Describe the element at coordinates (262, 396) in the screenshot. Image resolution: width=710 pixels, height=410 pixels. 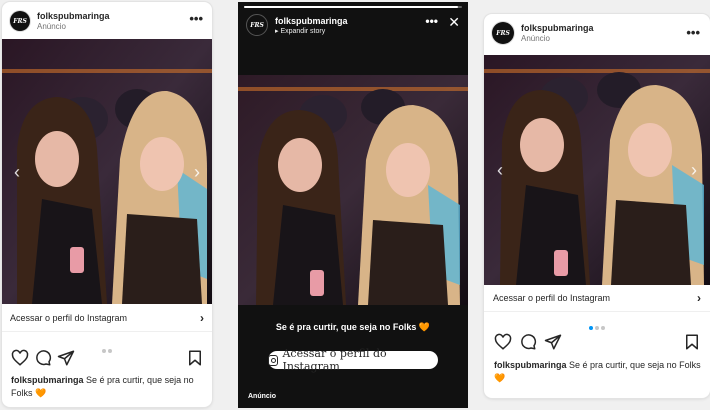
I see `story-sponsored-label: Anúncio` at that location.